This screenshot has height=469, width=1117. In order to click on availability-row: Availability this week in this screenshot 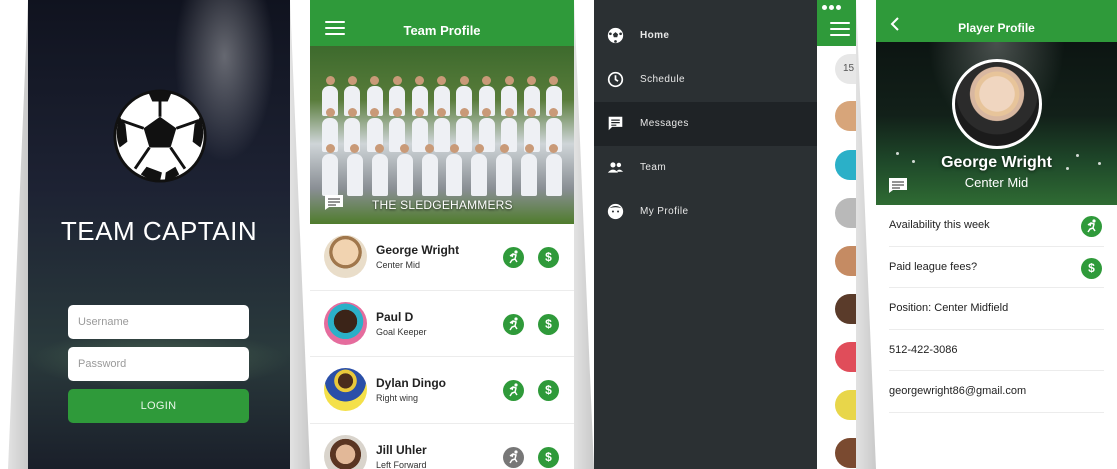, I will do `click(996, 226)`.